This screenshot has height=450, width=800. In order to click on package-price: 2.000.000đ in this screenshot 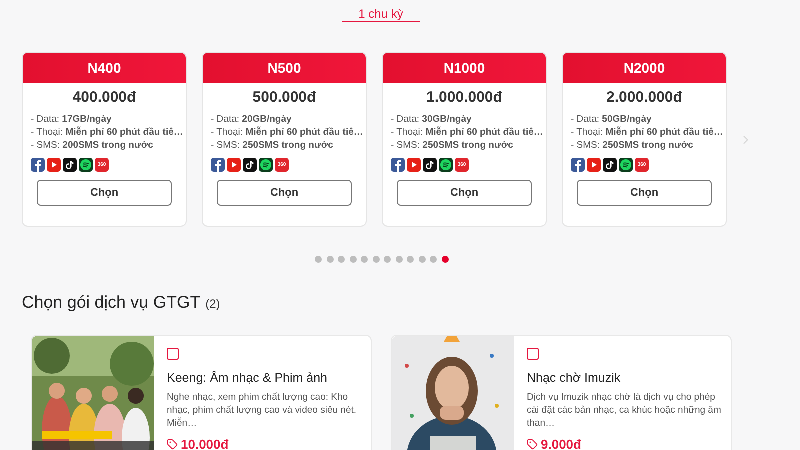, I will do `click(645, 98)`.